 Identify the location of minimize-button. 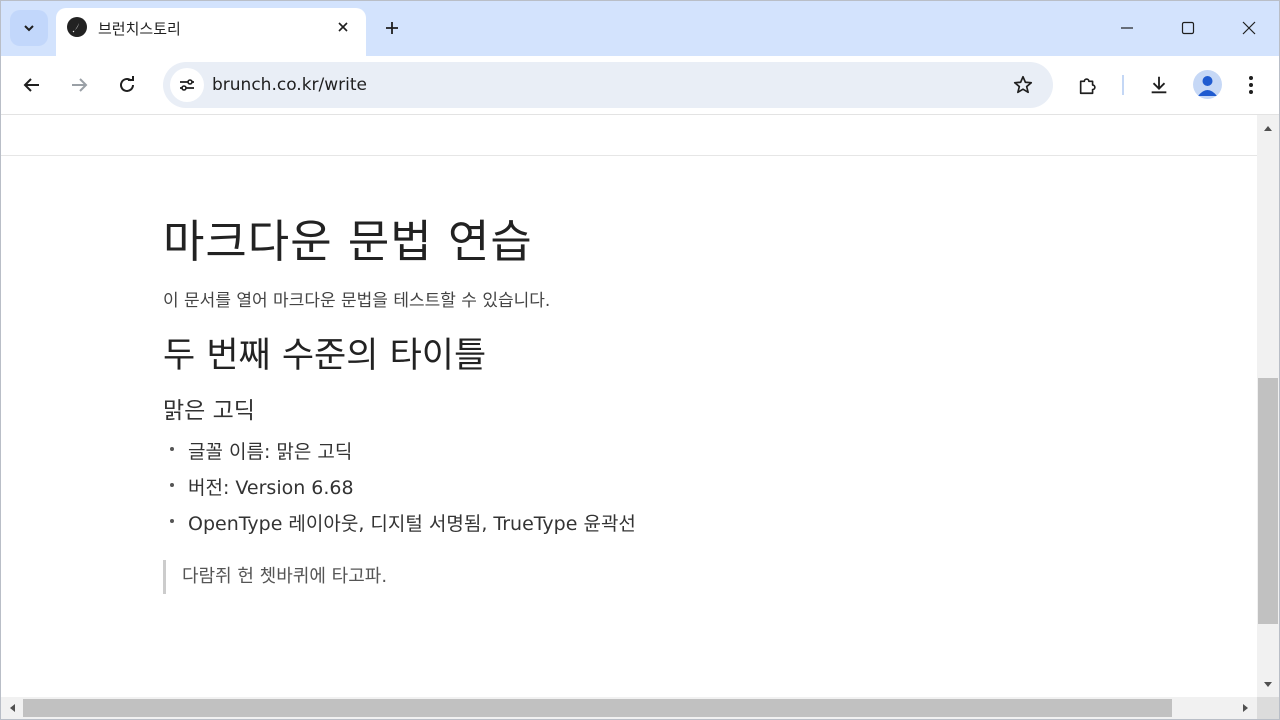
(1127, 28).